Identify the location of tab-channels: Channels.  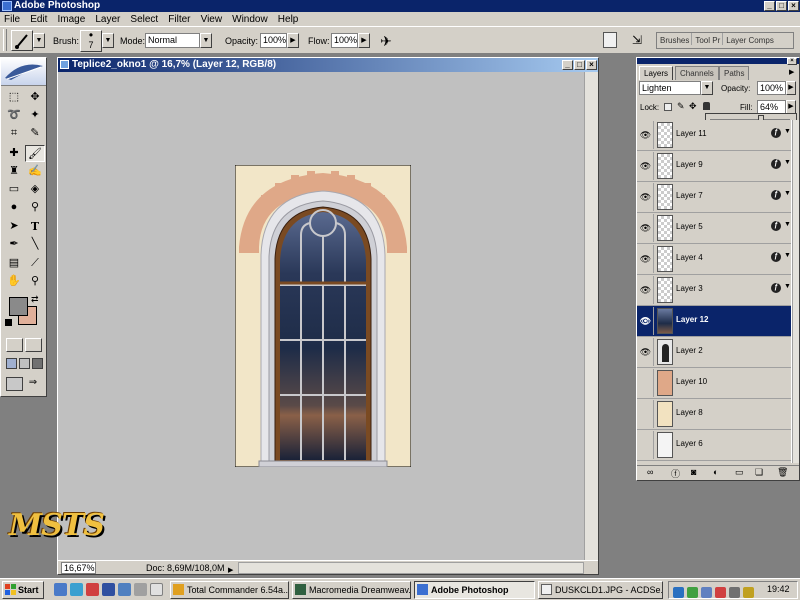
(697, 73).